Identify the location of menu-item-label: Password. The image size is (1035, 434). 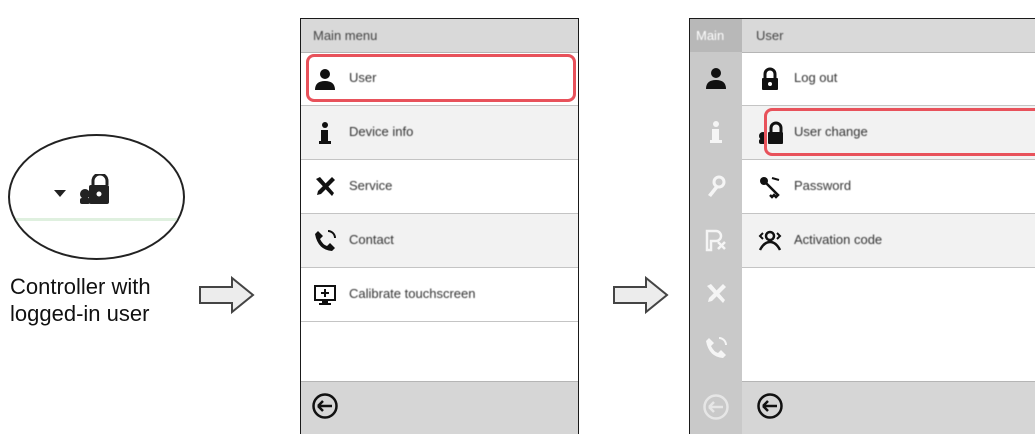
(823, 185).